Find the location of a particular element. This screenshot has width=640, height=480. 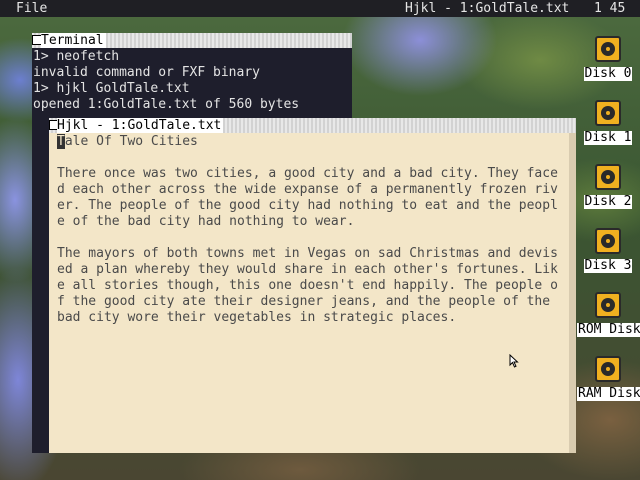

desktop-icon-rom-disk: ROM Disk is located at coordinates (608, 314).